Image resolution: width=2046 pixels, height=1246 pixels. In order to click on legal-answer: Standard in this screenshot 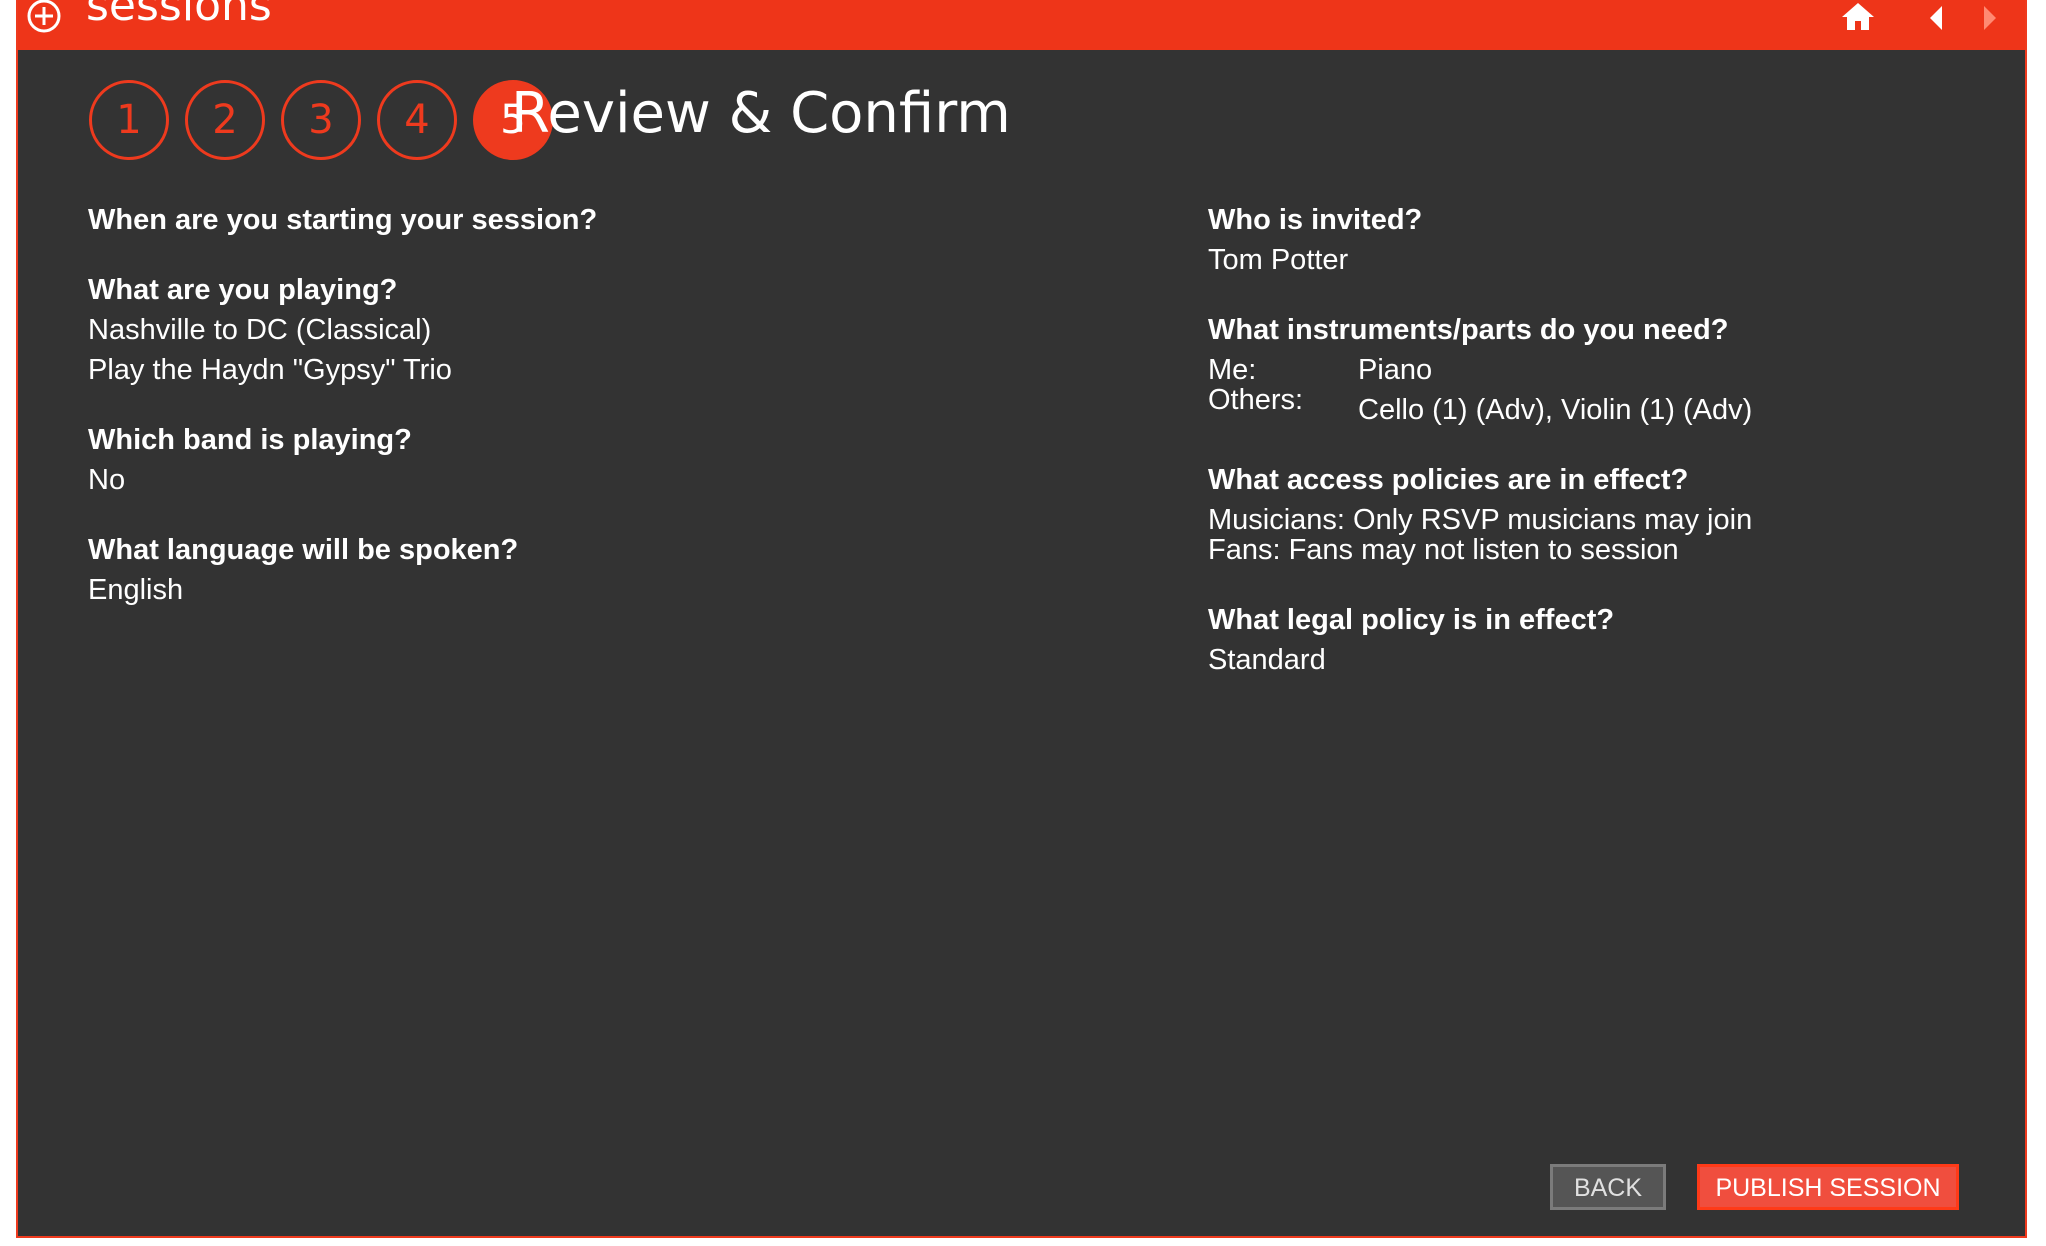, I will do `click(1267, 660)`.